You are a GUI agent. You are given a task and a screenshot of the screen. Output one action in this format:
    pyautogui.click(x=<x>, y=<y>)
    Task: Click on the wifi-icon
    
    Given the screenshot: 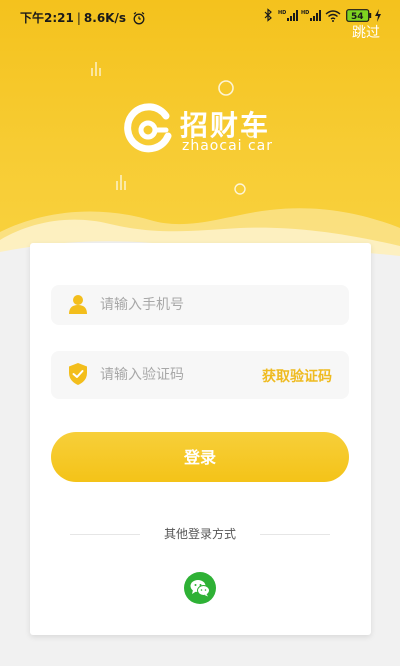 What is the action you would take?
    pyautogui.click(x=333, y=15)
    